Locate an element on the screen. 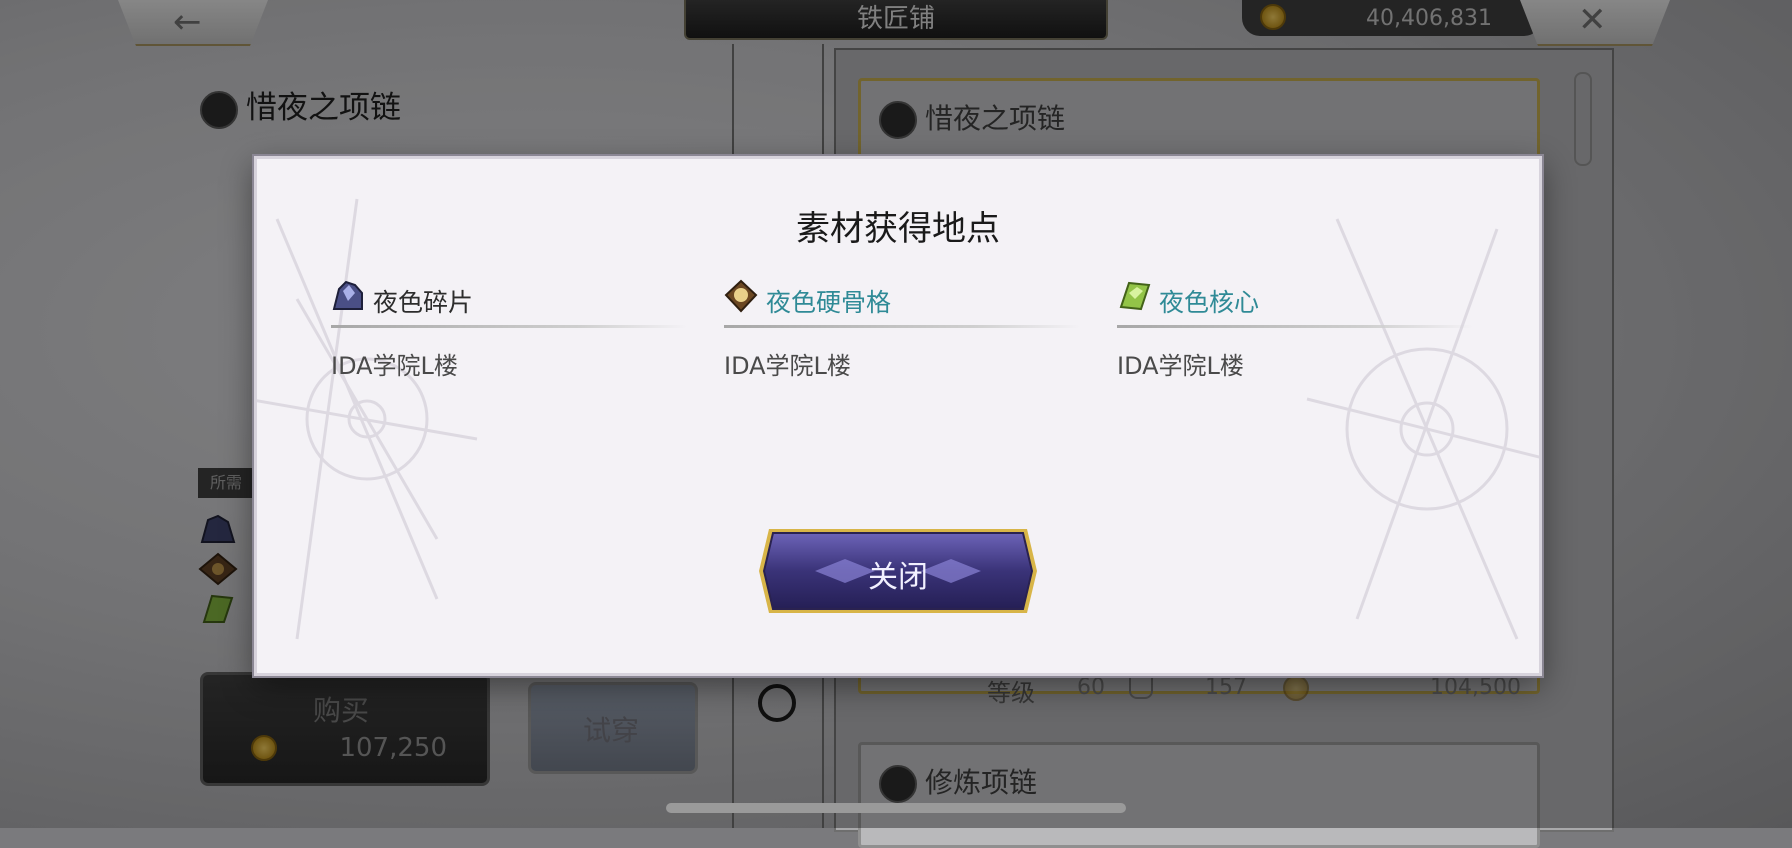  material-header: 夜色硬骨格 is located at coordinates (902, 299).